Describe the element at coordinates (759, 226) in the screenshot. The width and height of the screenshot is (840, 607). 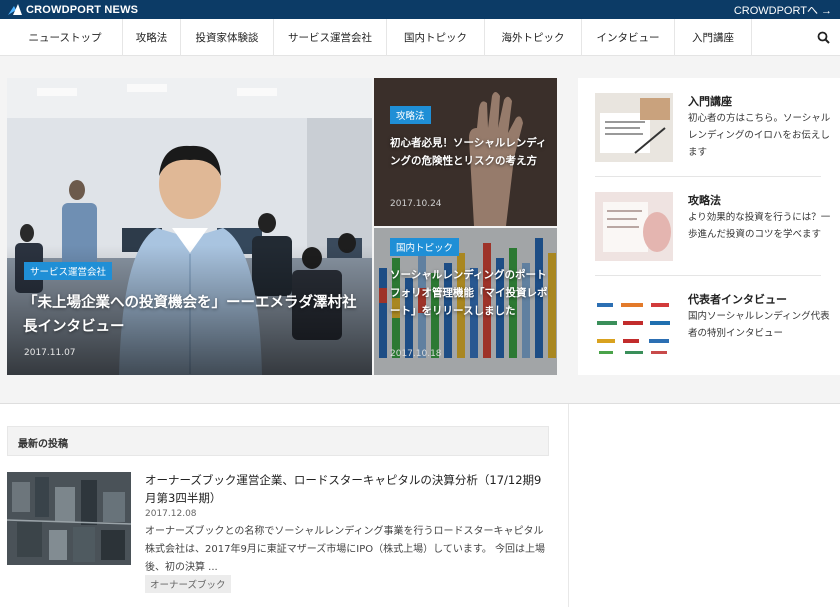
I see `sidebar-item-desc: より効果的な投資を行うには？一歩進んだ投資のコツを学べます` at that location.